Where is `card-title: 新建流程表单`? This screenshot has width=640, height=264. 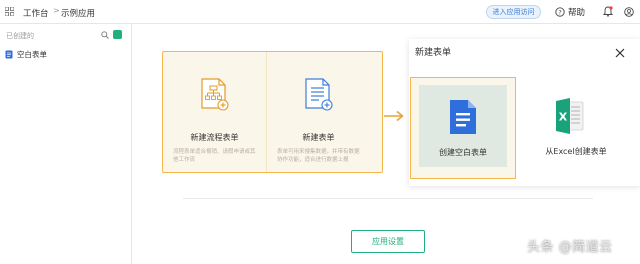
card-title: 新建流程表单 is located at coordinates (214, 137).